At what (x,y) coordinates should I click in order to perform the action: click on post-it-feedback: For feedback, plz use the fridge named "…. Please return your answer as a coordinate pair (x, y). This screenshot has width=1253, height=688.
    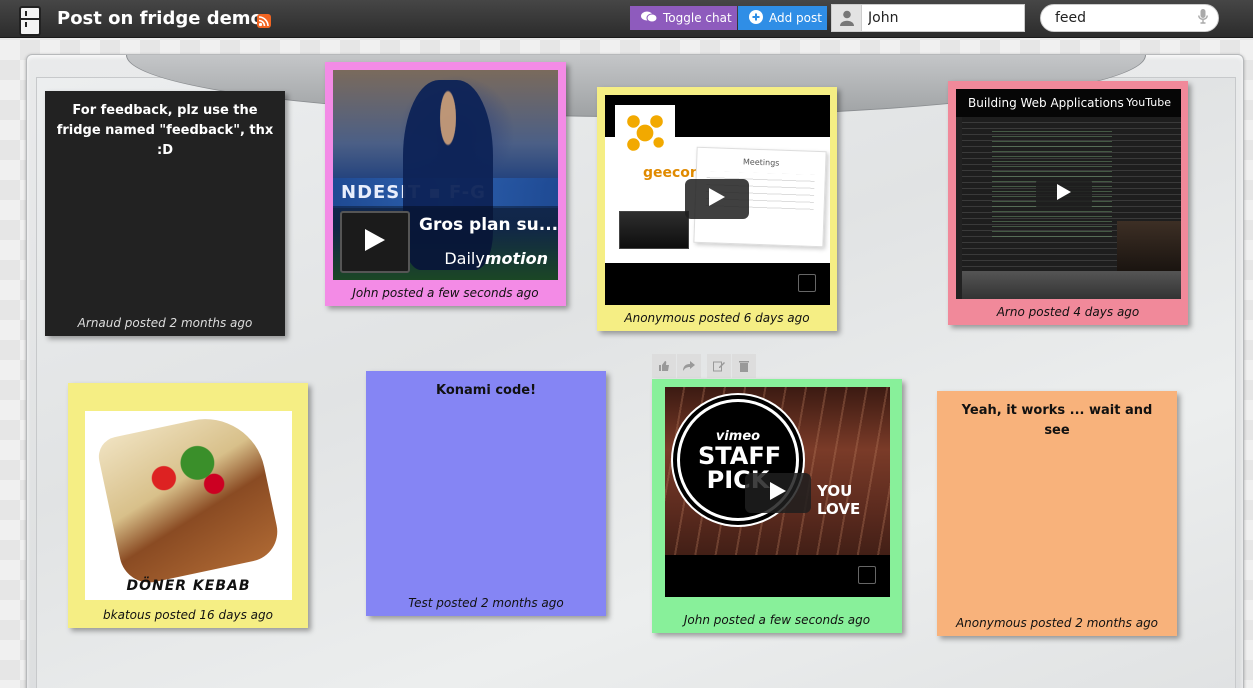
    Looking at the image, I should click on (165, 213).